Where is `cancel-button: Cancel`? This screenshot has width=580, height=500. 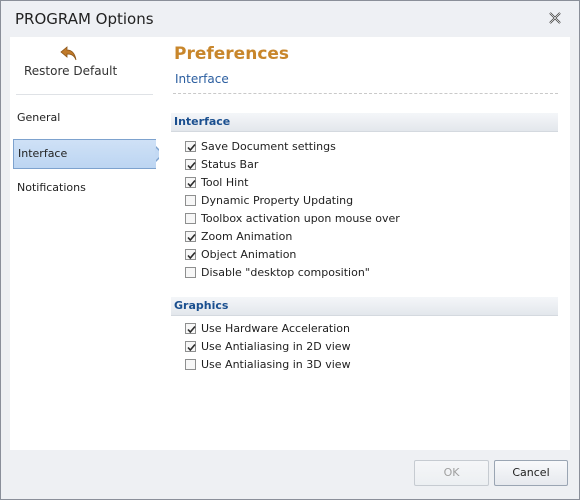 cancel-button: Cancel is located at coordinates (531, 473).